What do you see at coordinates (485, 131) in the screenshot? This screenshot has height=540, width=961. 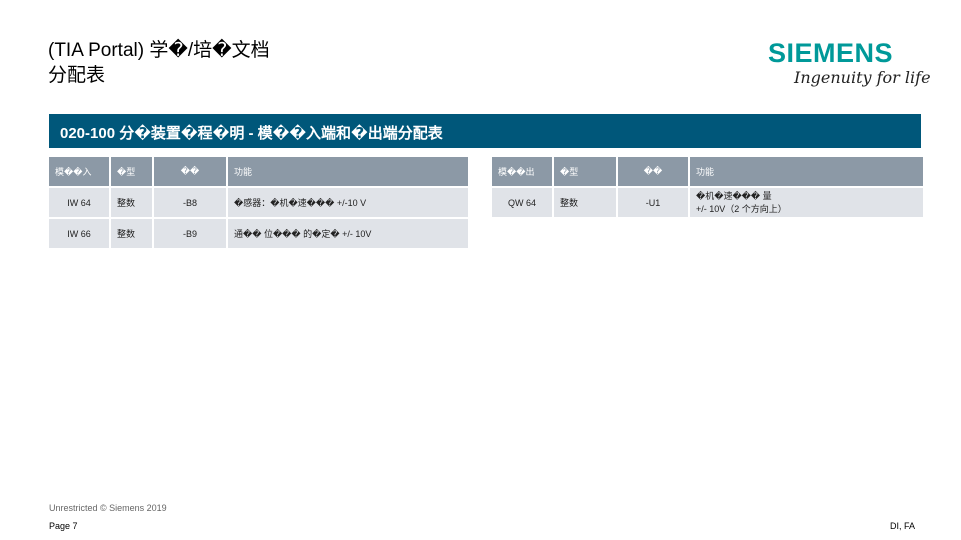 I see `section-banner: 020-100 分�装置�程�明 - 模��入端和�出端分配表` at bounding box center [485, 131].